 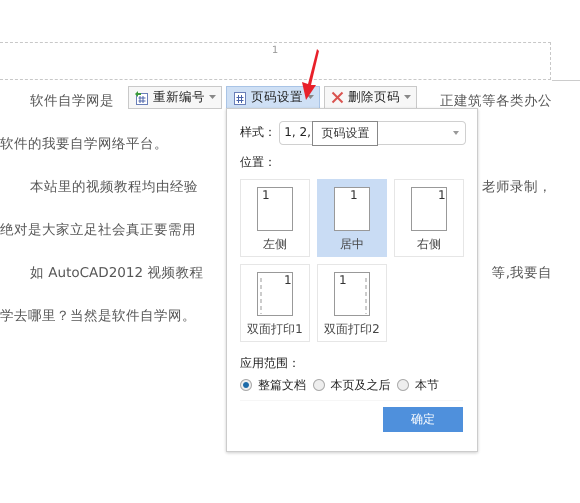 What do you see at coordinates (175, 97) in the screenshot?
I see `toolbar-button: 重新编号` at bounding box center [175, 97].